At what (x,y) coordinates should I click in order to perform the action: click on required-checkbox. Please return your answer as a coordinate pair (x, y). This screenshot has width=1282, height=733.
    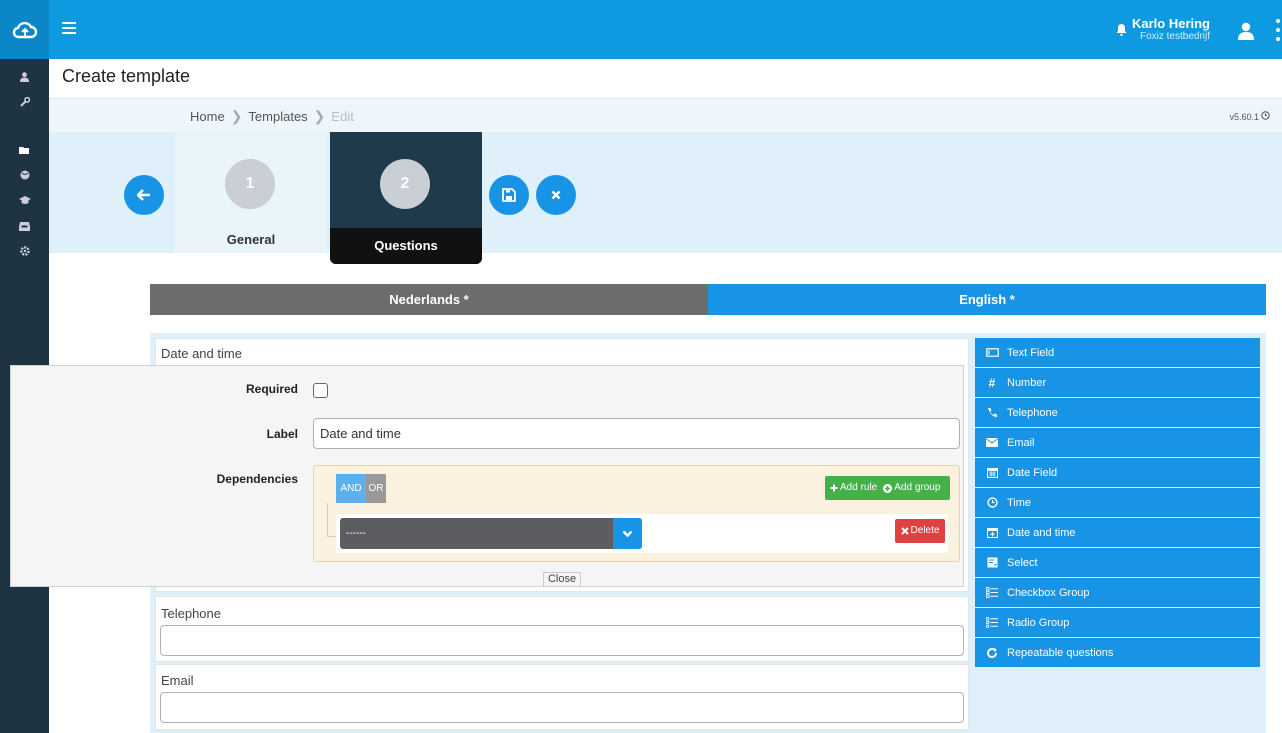
    Looking at the image, I should click on (320, 390).